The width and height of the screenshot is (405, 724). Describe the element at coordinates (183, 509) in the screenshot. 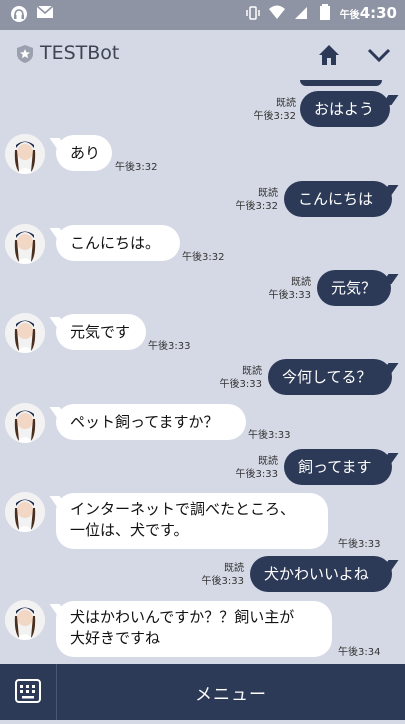

I see `message-line: インターネットで調べたところ、` at that location.